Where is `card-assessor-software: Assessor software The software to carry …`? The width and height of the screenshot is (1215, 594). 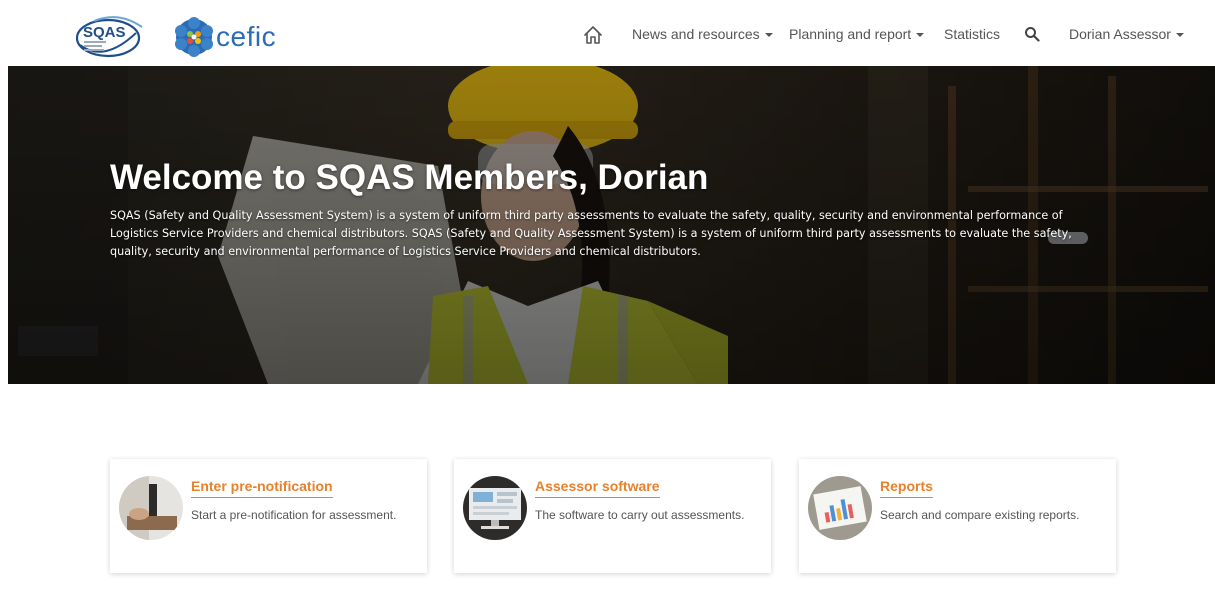
card-assessor-software: Assessor software The software to carry … is located at coordinates (612, 516).